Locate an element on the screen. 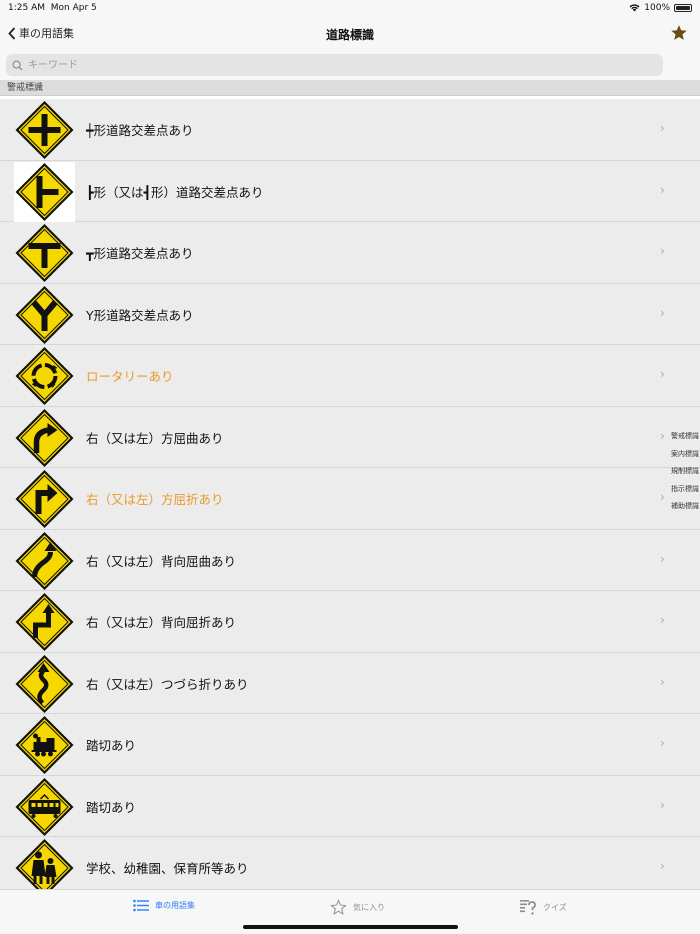 This screenshot has height=934, width=700. t-junction-sign-icon is located at coordinates (44, 253).